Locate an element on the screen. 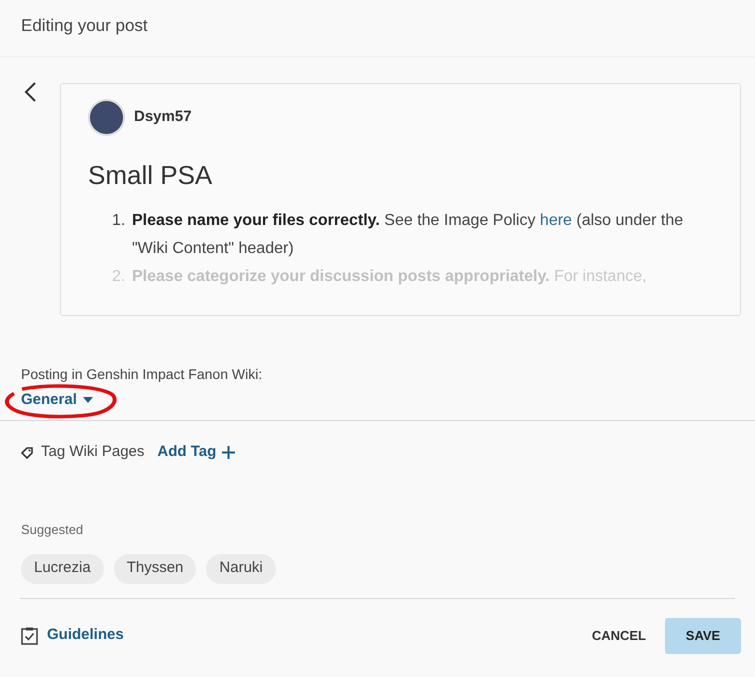 The image size is (755, 677). save-button: SAVE is located at coordinates (703, 636).